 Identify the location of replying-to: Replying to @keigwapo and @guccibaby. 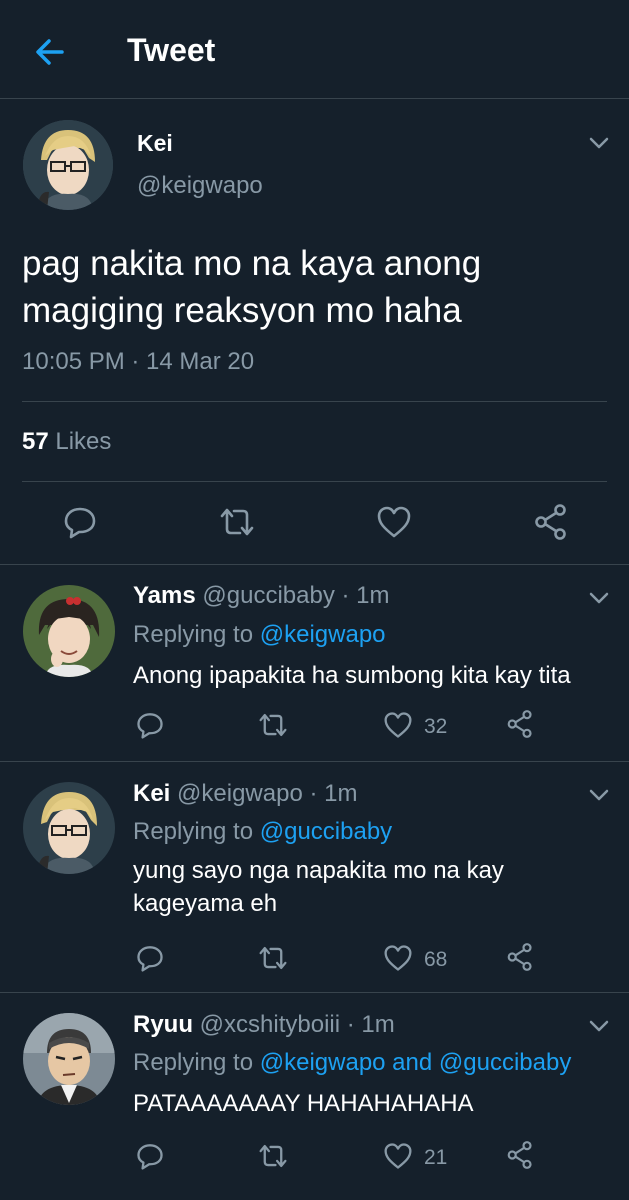
(352, 1063).